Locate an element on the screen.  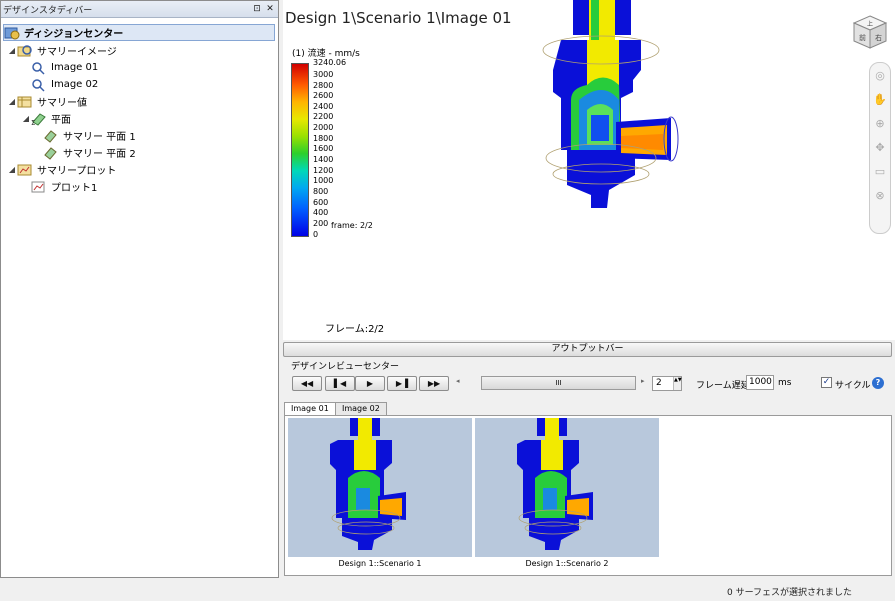
spin-arrows-icon: ▲▼ is located at coordinates (677, 383).